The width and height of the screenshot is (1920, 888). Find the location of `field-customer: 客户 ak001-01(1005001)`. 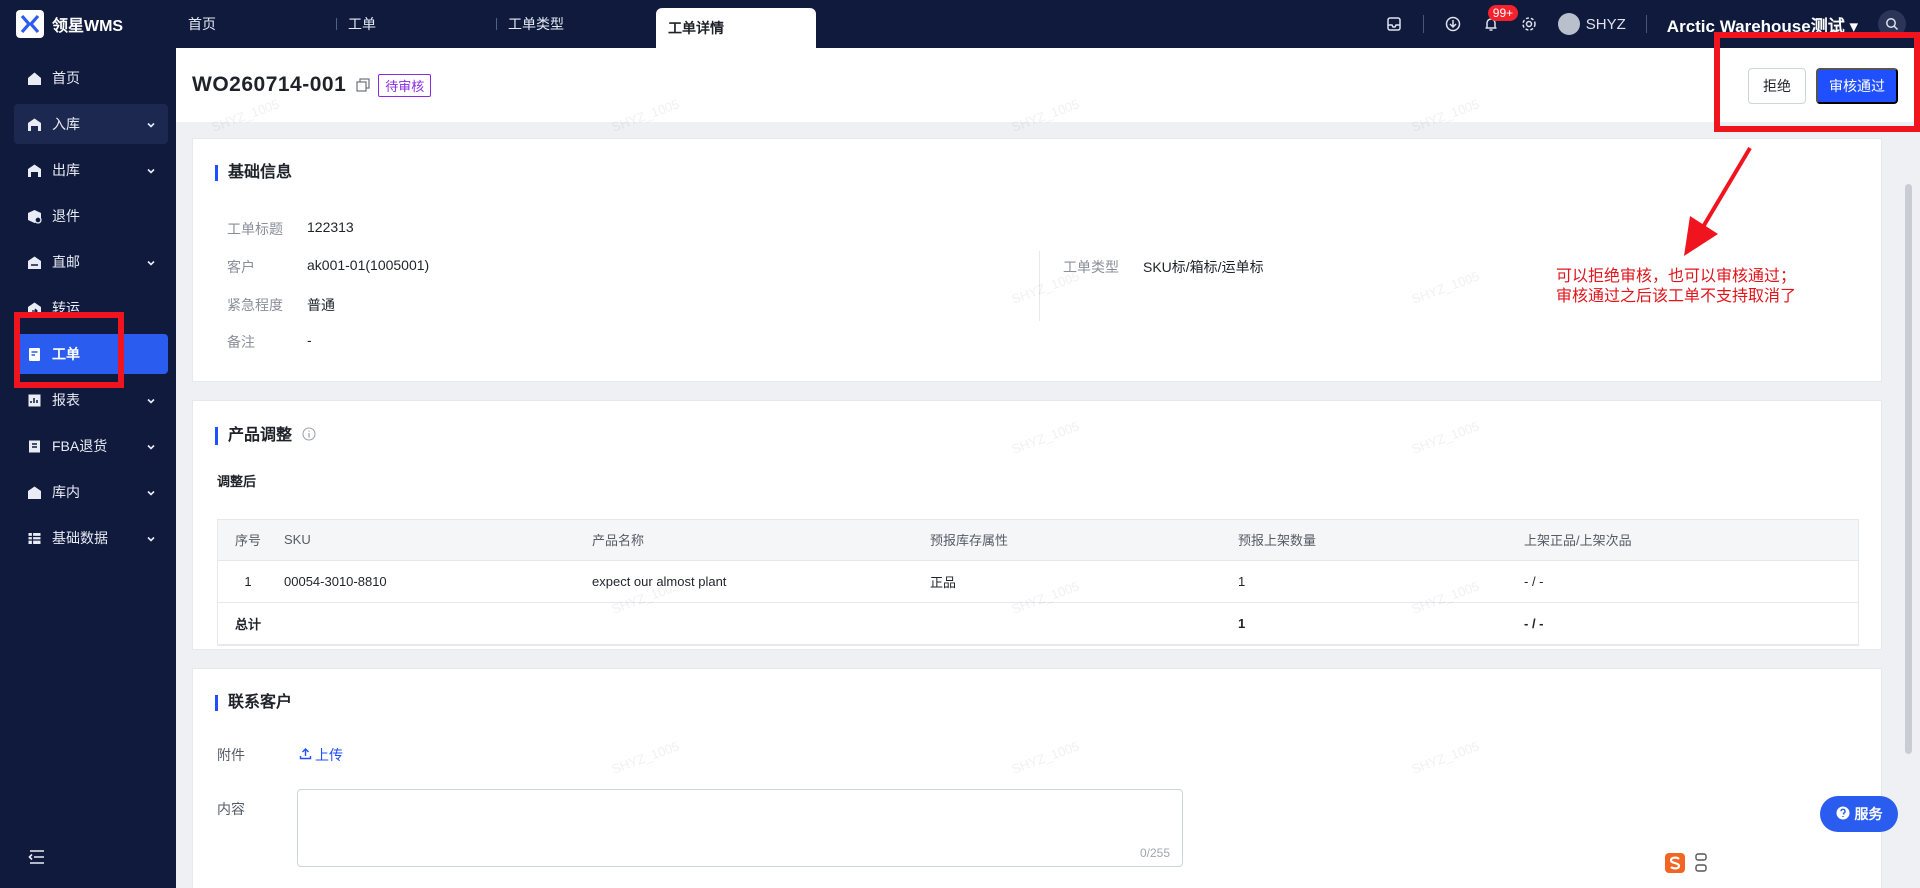

field-customer: 客户 ak001-01(1005001) is located at coordinates (328, 267).